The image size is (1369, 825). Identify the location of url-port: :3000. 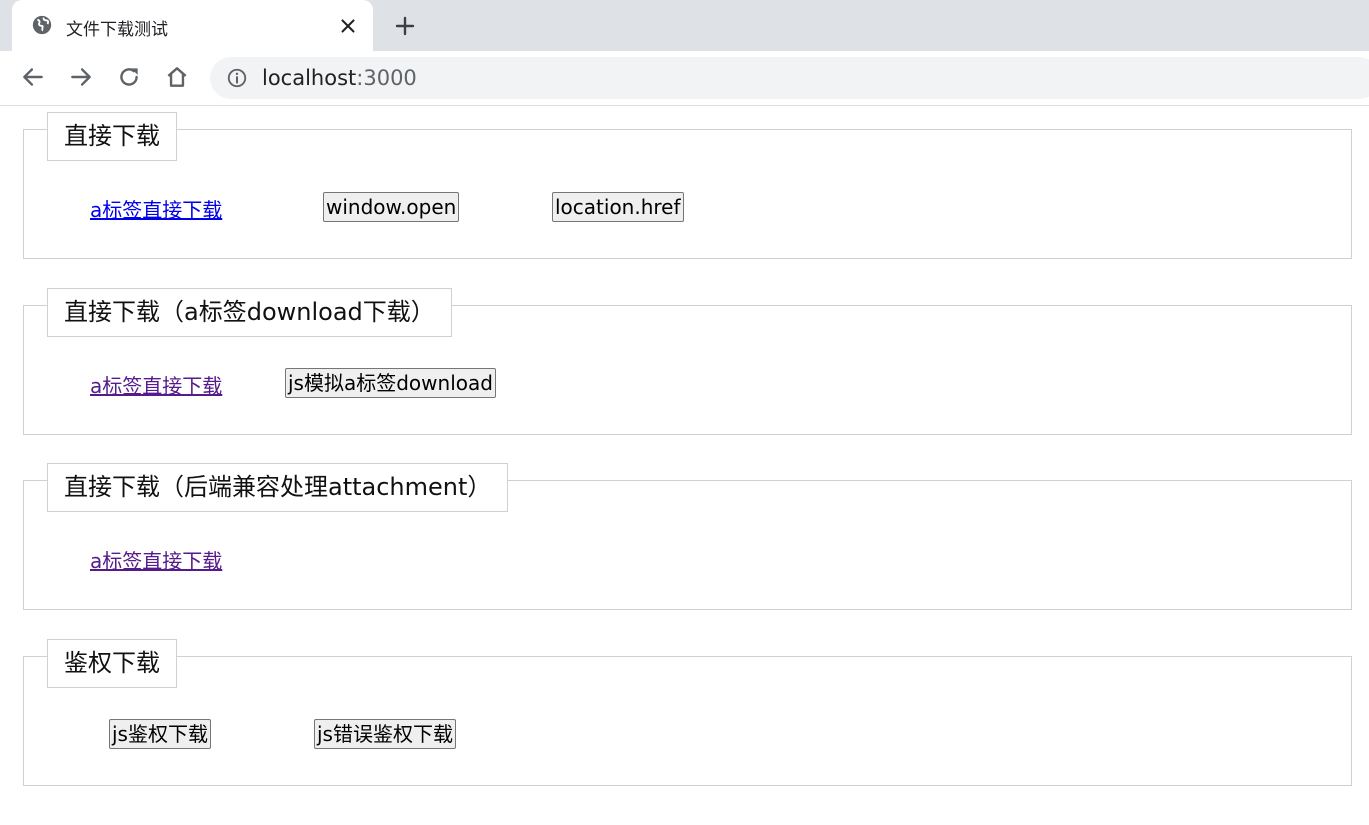
(386, 78).